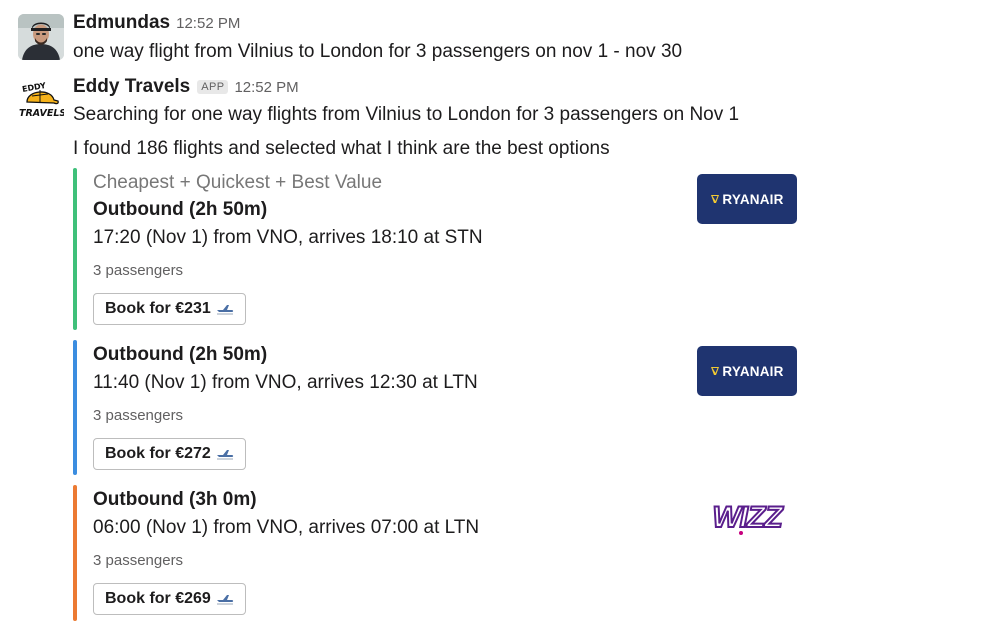 This screenshot has width=1000, height=625. I want to click on wizz-logo: WIZZ, so click(748, 517).